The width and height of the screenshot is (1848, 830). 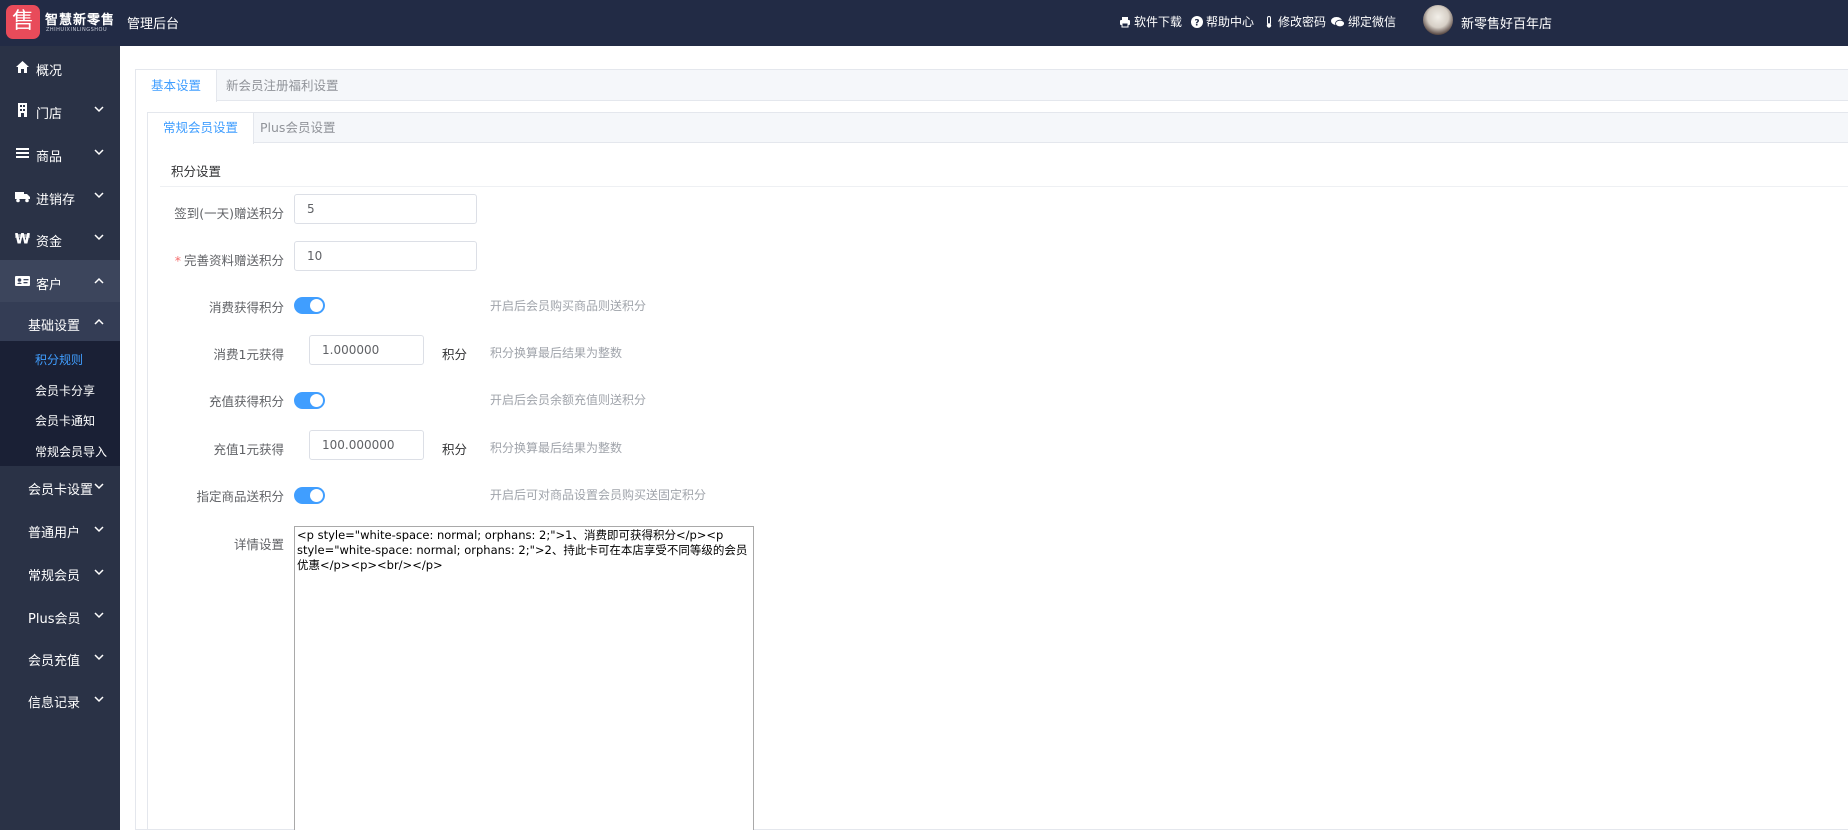 I want to click on sidebar-sub-plus-members: Plus会员, so click(x=60, y=616).